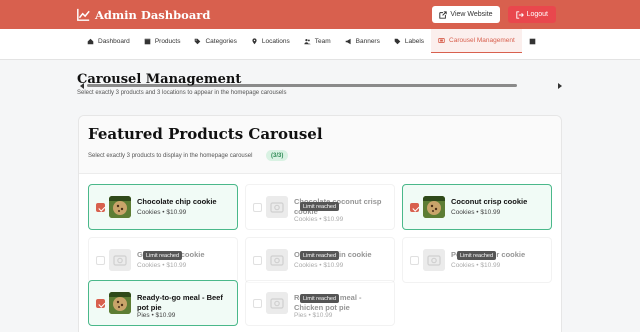  What do you see at coordinates (147, 41) in the screenshot?
I see `box-icon` at bounding box center [147, 41].